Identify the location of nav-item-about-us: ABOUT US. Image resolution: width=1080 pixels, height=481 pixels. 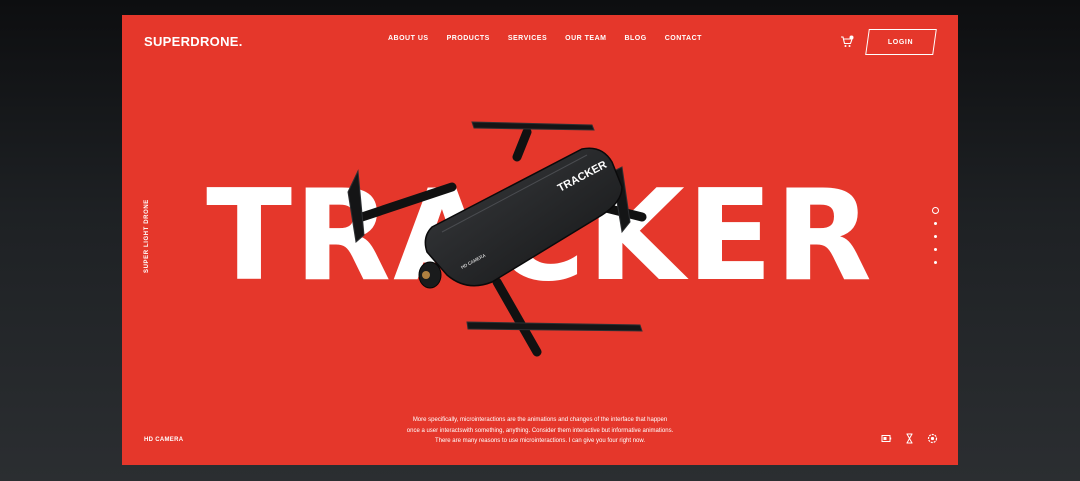
(408, 38).